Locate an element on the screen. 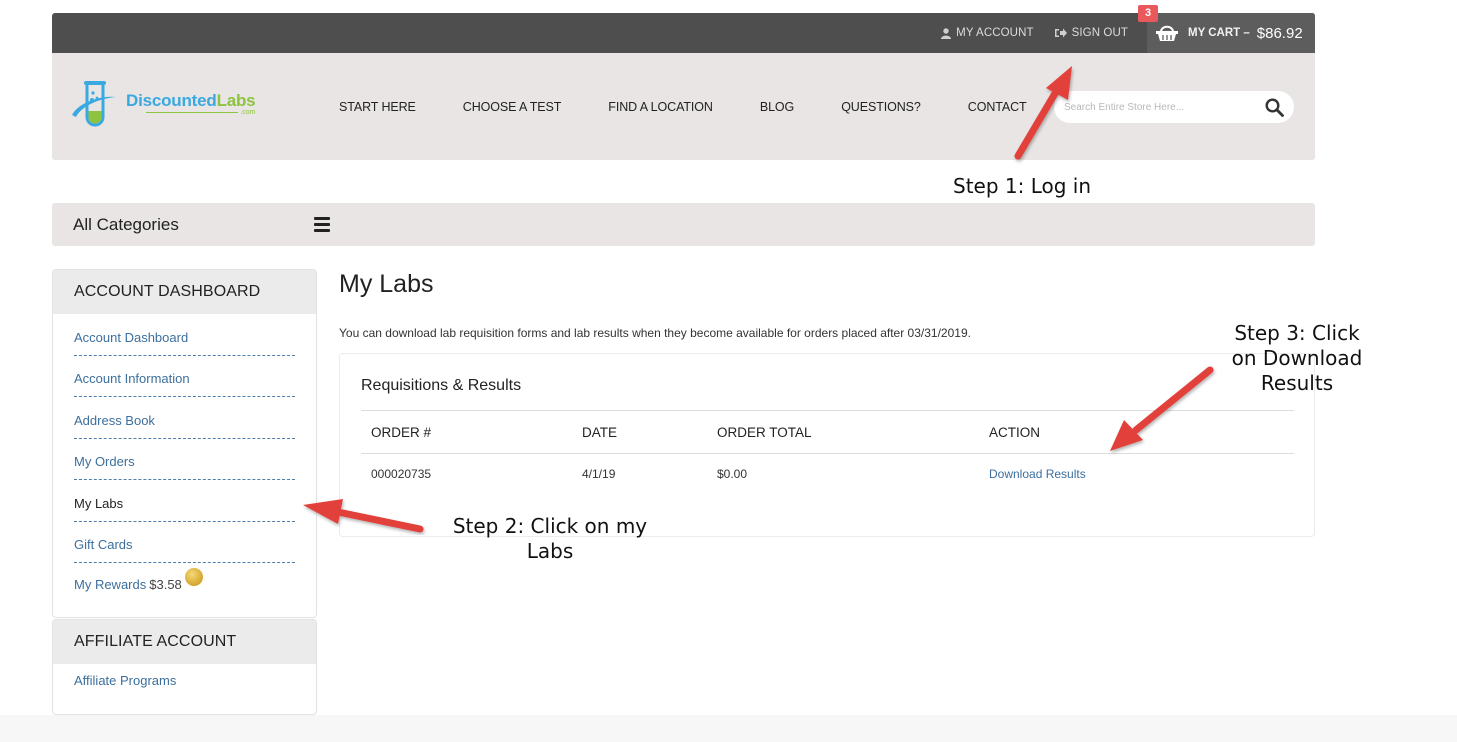  sidebar-item-address-book: Address Book is located at coordinates (184, 418).